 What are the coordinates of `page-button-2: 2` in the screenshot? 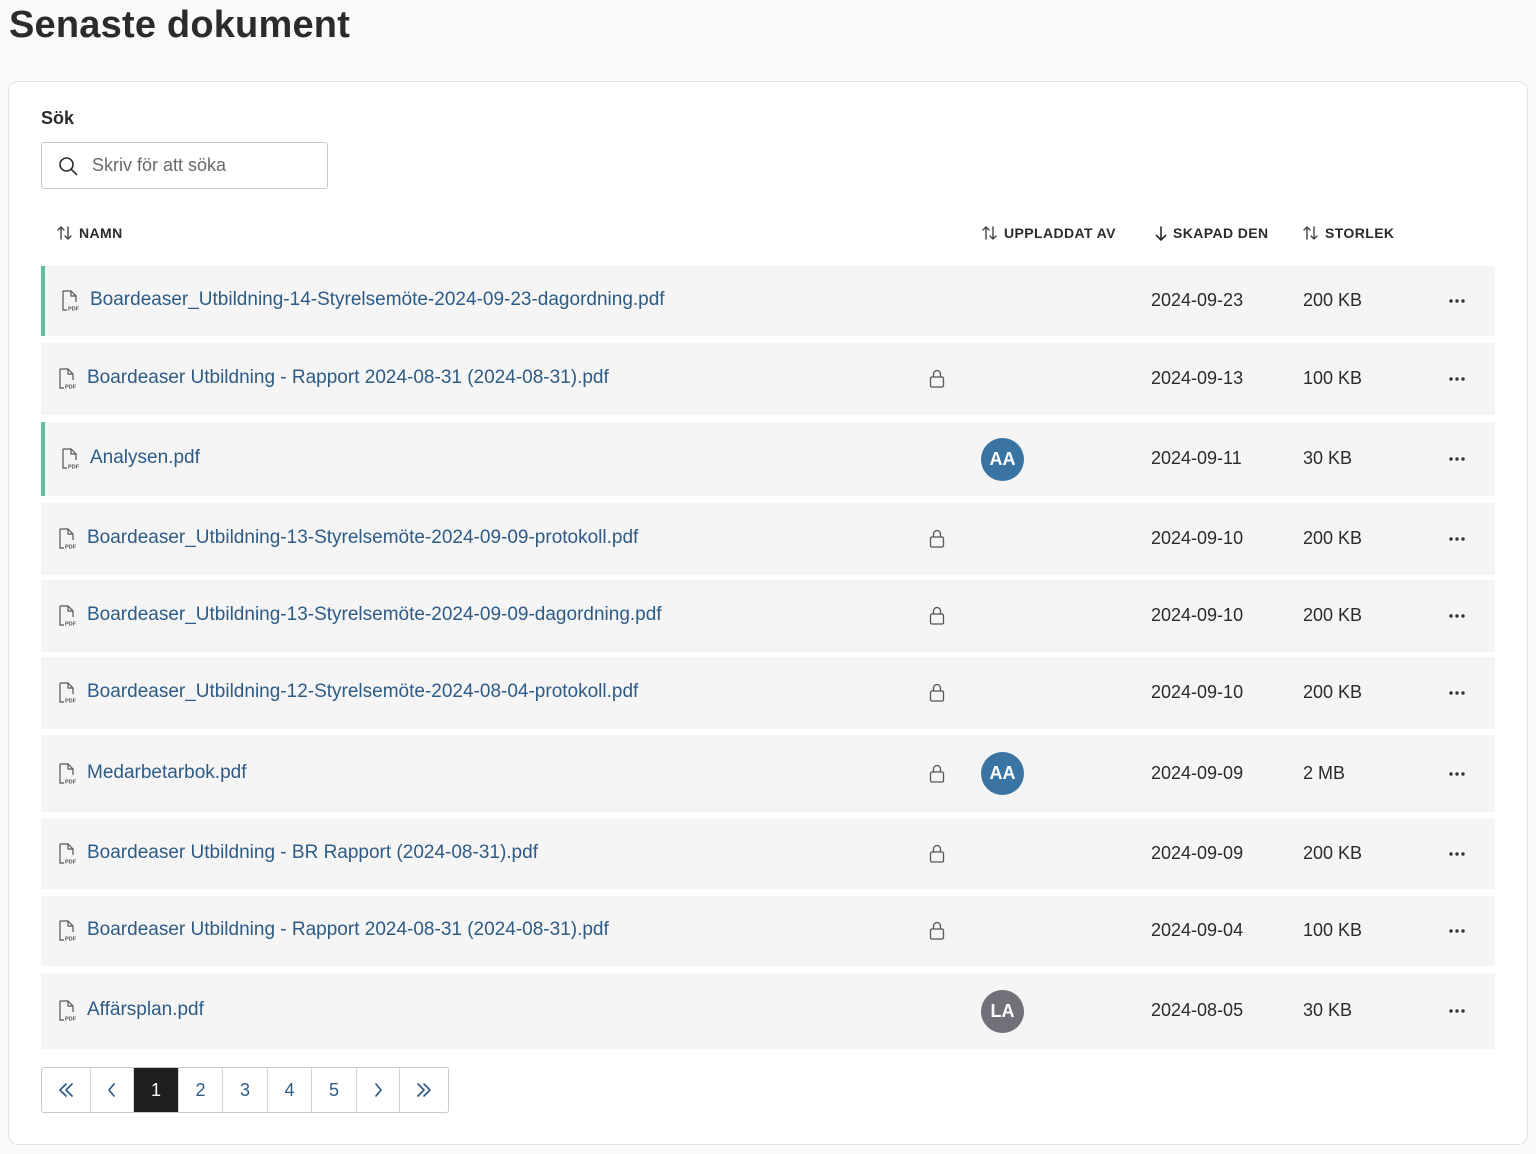 It's located at (201, 1090).